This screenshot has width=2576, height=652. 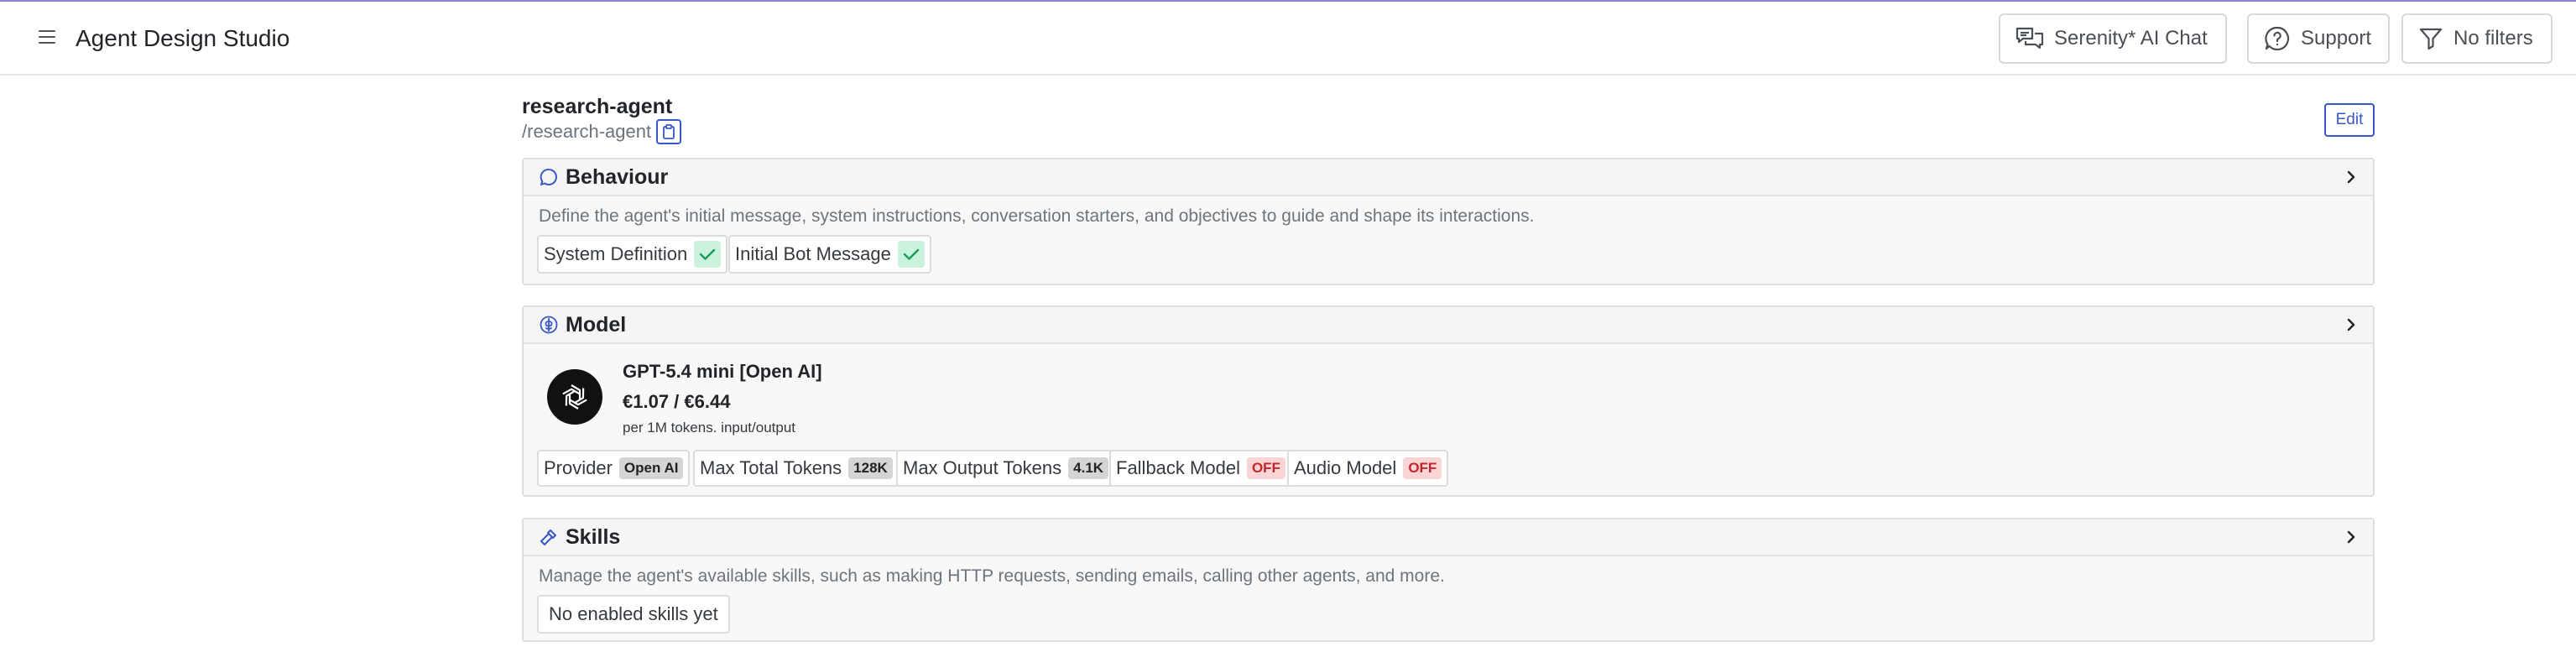 I want to click on pill-label: Max Total Tokens, so click(x=771, y=467).